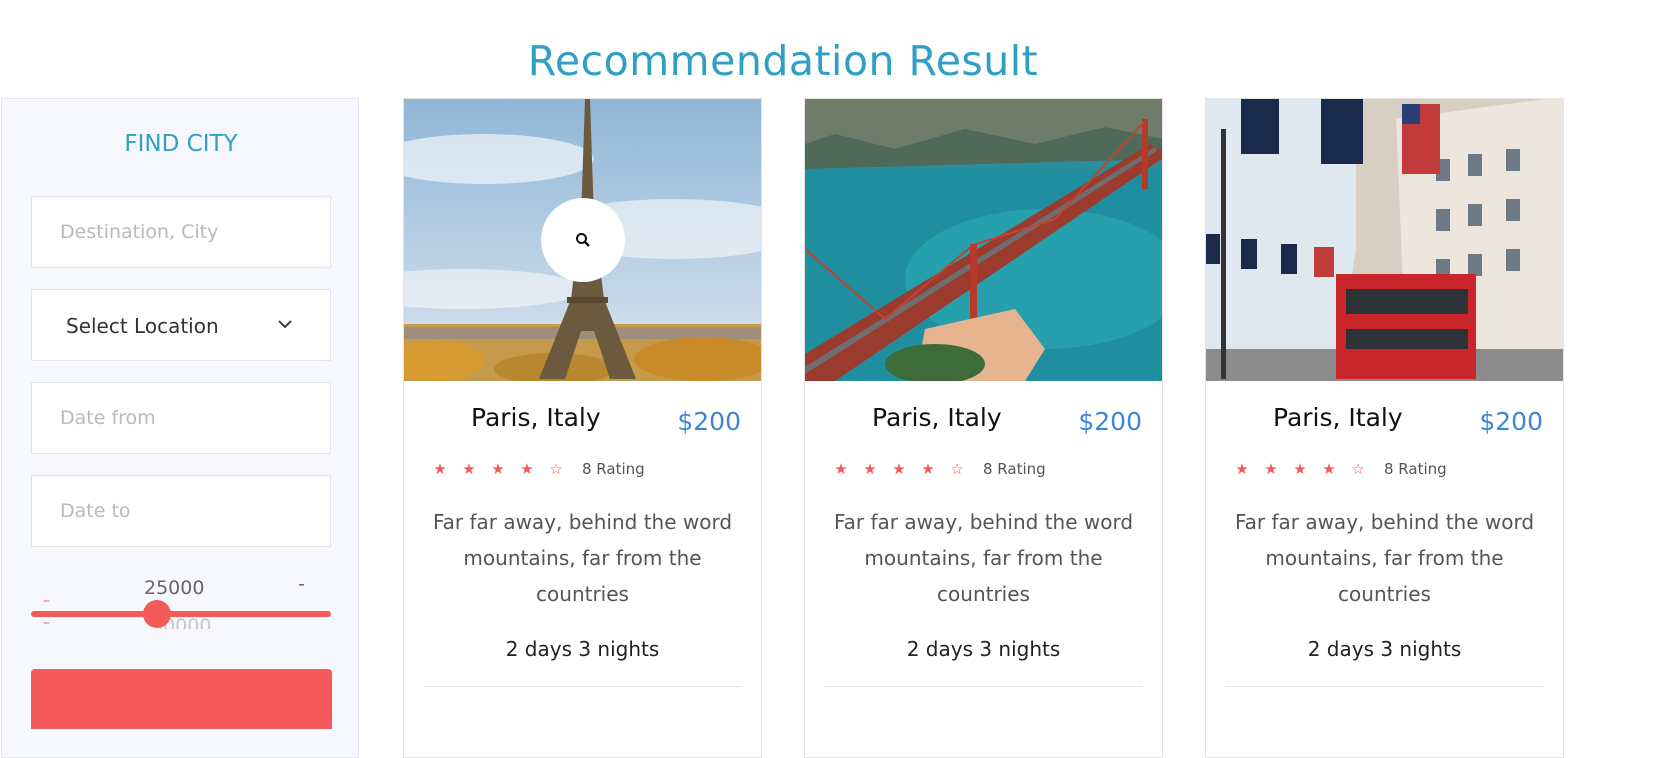 The width and height of the screenshot is (1668, 758). Describe the element at coordinates (142, 326) in the screenshot. I see `location-select-label: Select Location` at that location.